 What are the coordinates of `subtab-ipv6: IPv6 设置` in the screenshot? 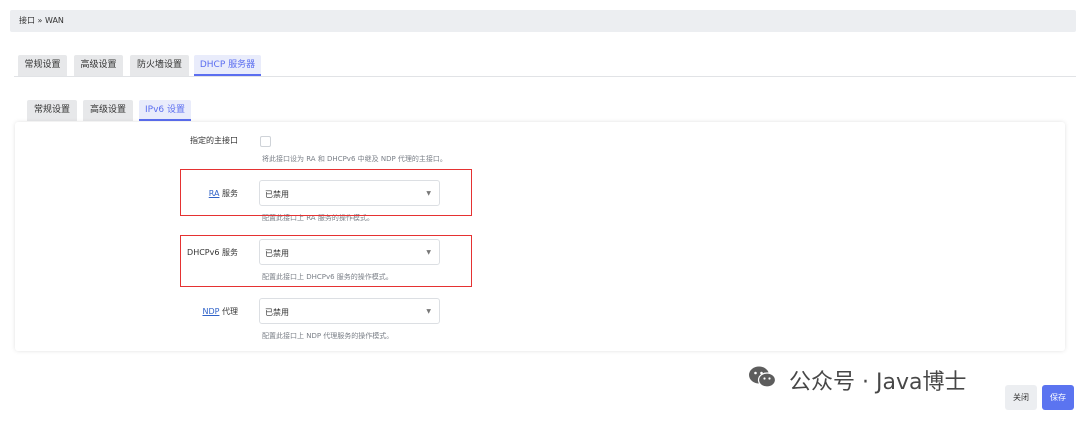 It's located at (165, 110).